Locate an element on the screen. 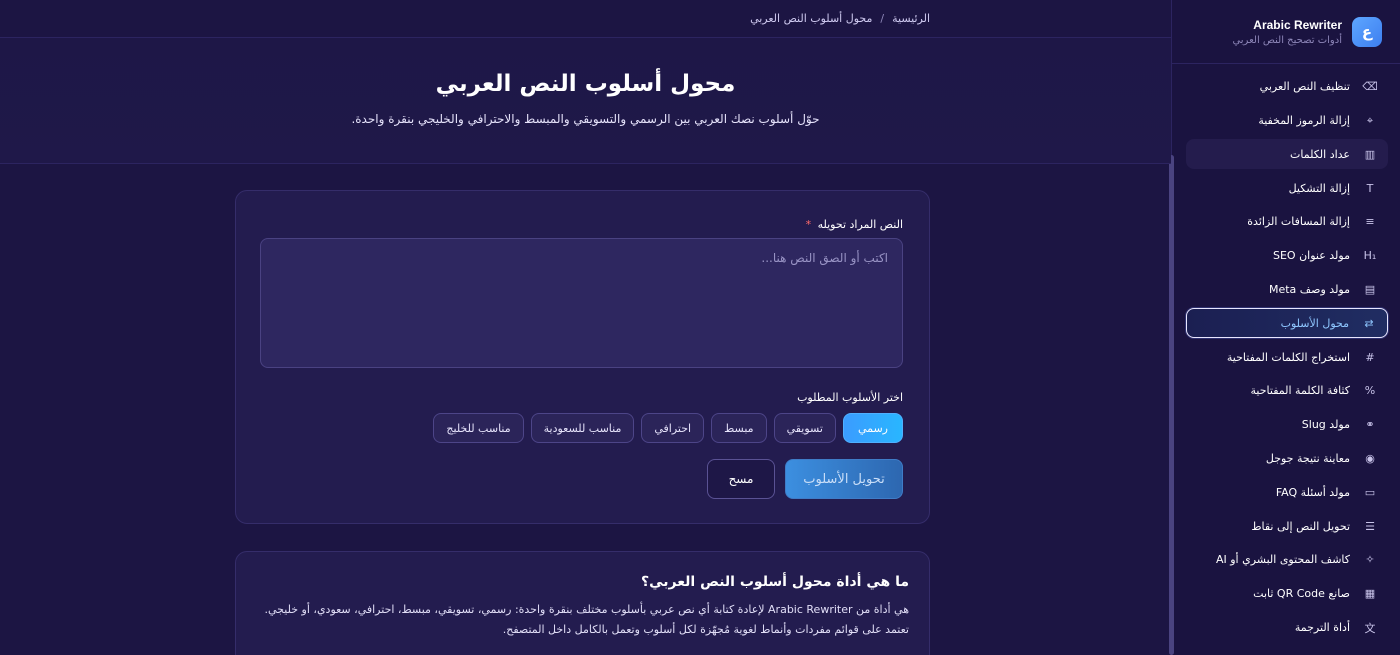  sidebar-item-label: مولد عنوان SEO is located at coordinates (1311, 256).